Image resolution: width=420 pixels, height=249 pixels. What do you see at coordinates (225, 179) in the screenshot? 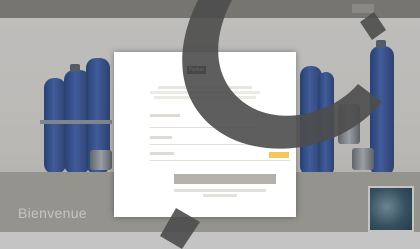
I see `login-submit-button` at bounding box center [225, 179].